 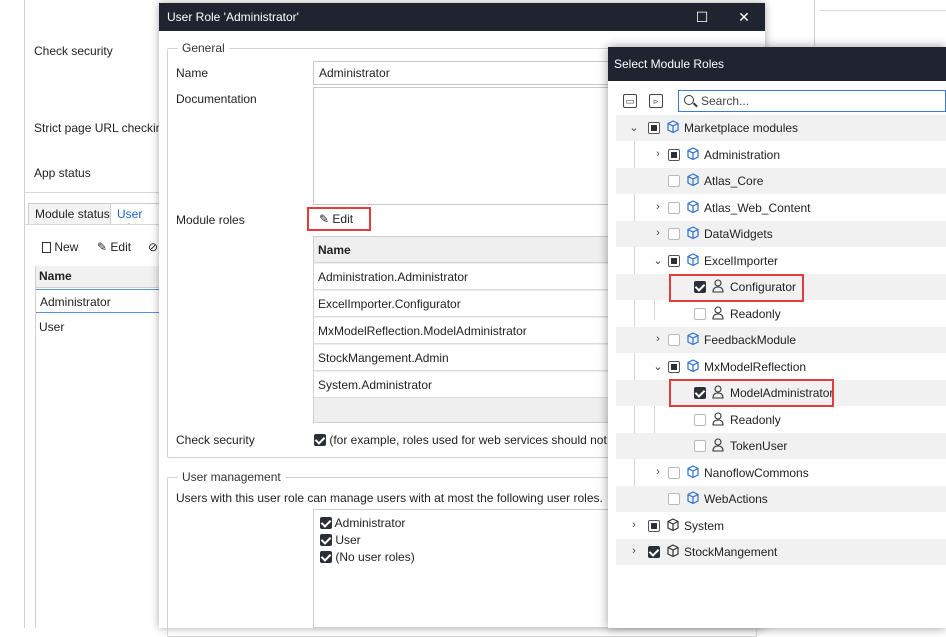 I want to click on delete-icon: ⊘, so click(x=153, y=247).